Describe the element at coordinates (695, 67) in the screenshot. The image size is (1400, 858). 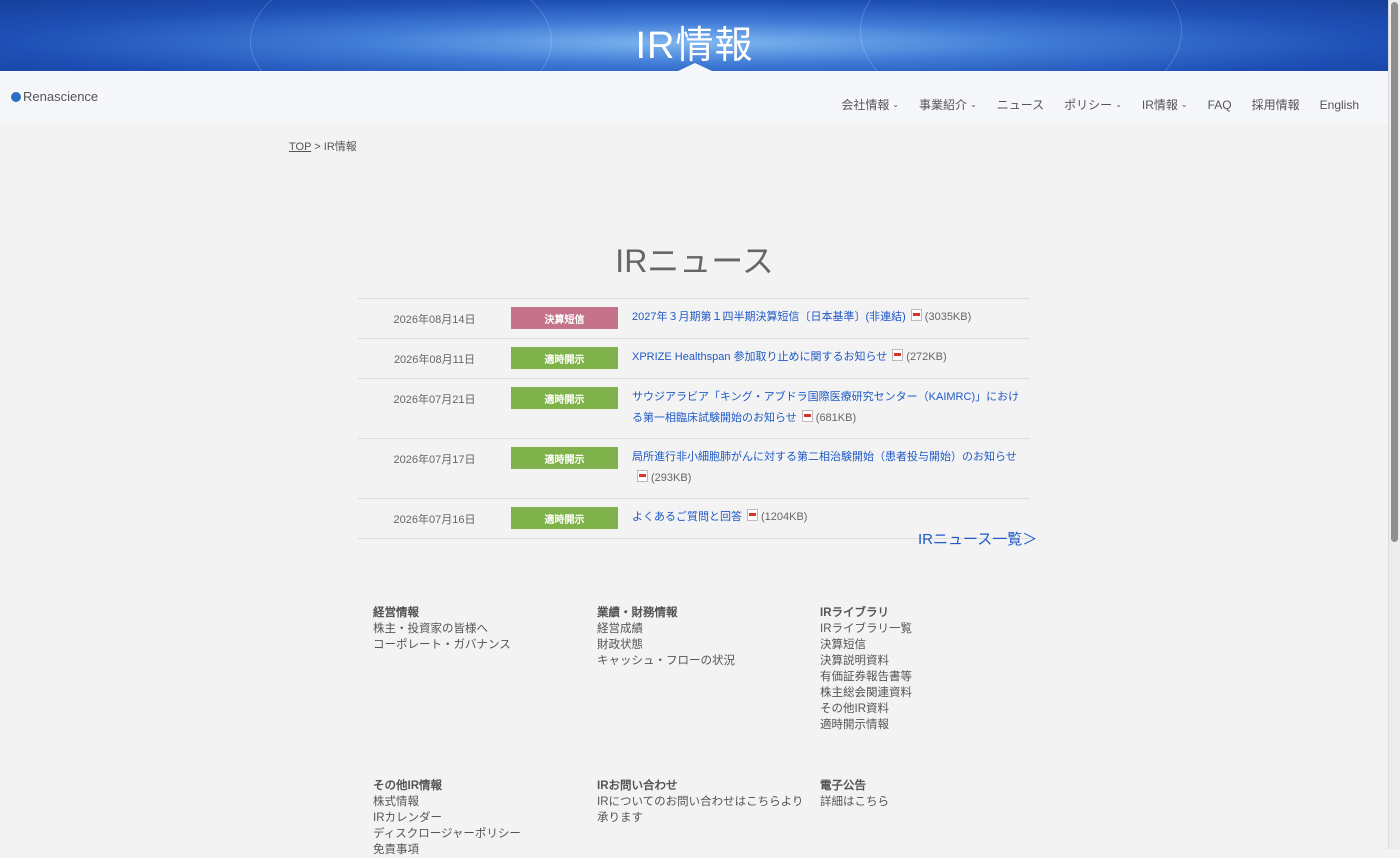
I see `hero-notch` at that location.